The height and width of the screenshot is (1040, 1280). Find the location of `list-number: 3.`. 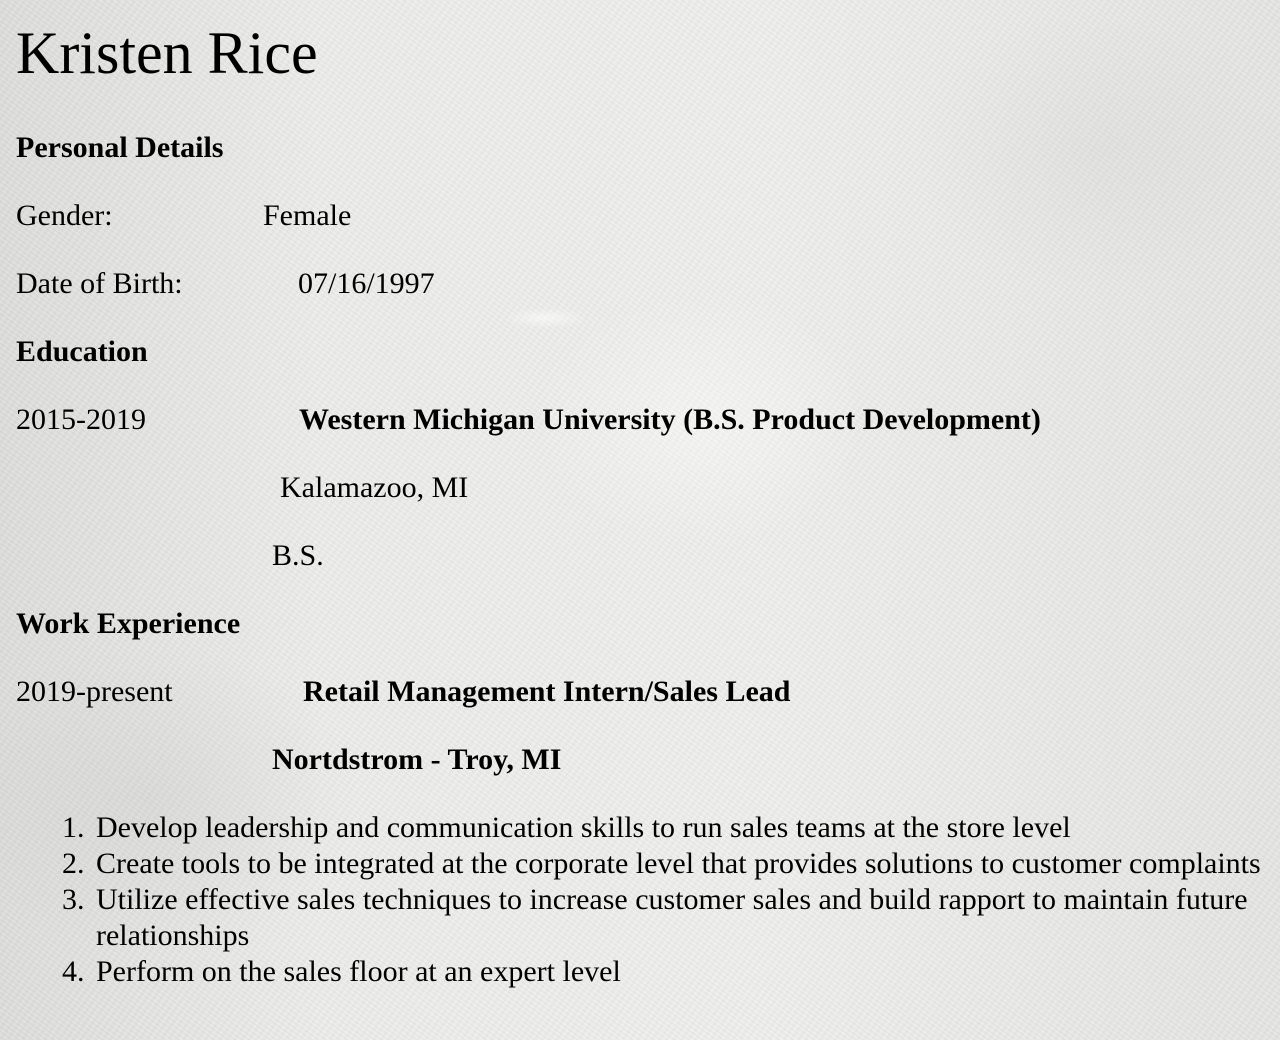

list-number: 3. is located at coordinates (73, 899).